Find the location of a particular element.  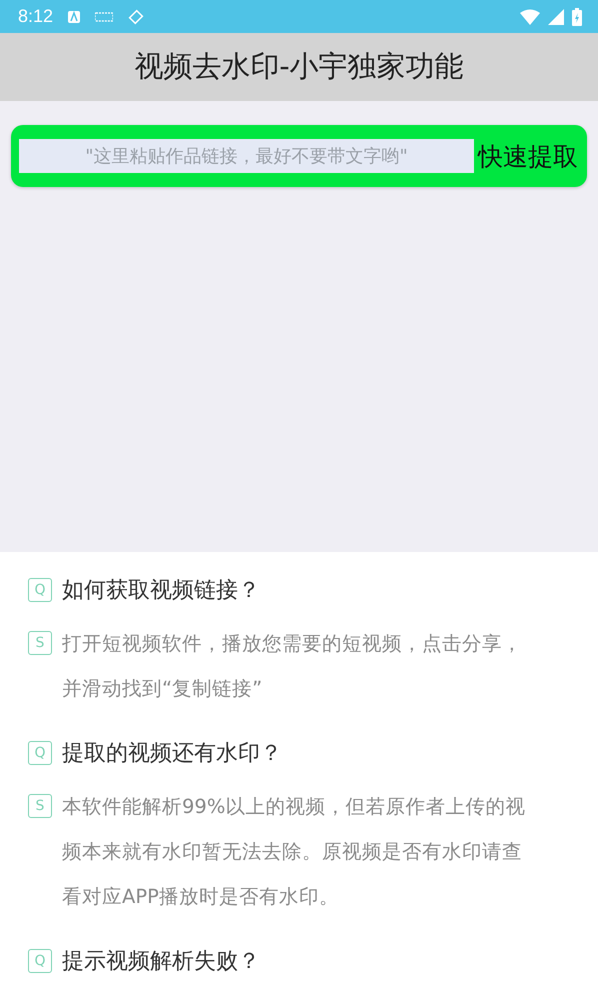

answer-text: 打开短视频软件，播放您需要的短视频，点击分享， 并滑动找到“复制链接” is located at coordinates (292, 666).